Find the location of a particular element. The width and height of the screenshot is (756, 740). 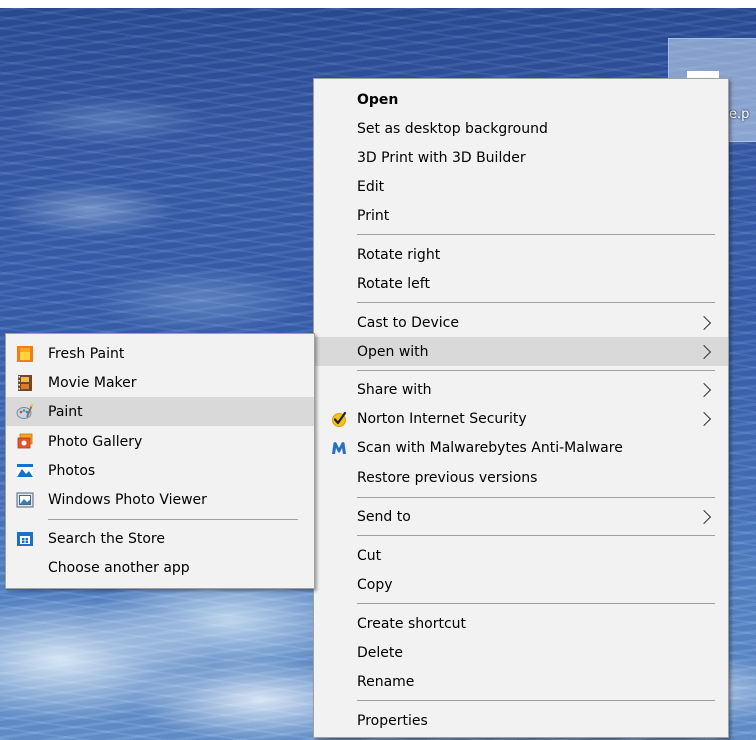

submenu-item-windows-photo-viewer: Windows Photo Viewer is located at coordinates (160, 499).